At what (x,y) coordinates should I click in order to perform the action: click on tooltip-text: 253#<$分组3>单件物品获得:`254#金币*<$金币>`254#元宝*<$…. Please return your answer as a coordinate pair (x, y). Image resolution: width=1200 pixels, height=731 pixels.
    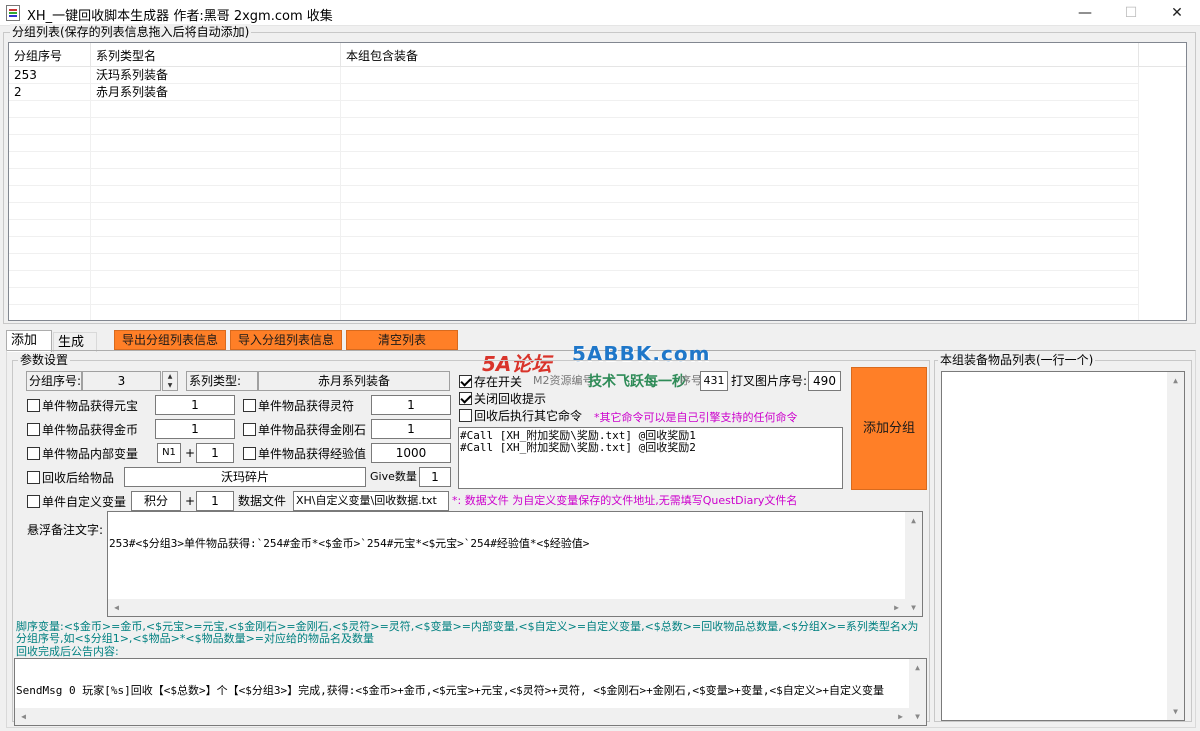
    Looking at the image, I should click on (349, 543).